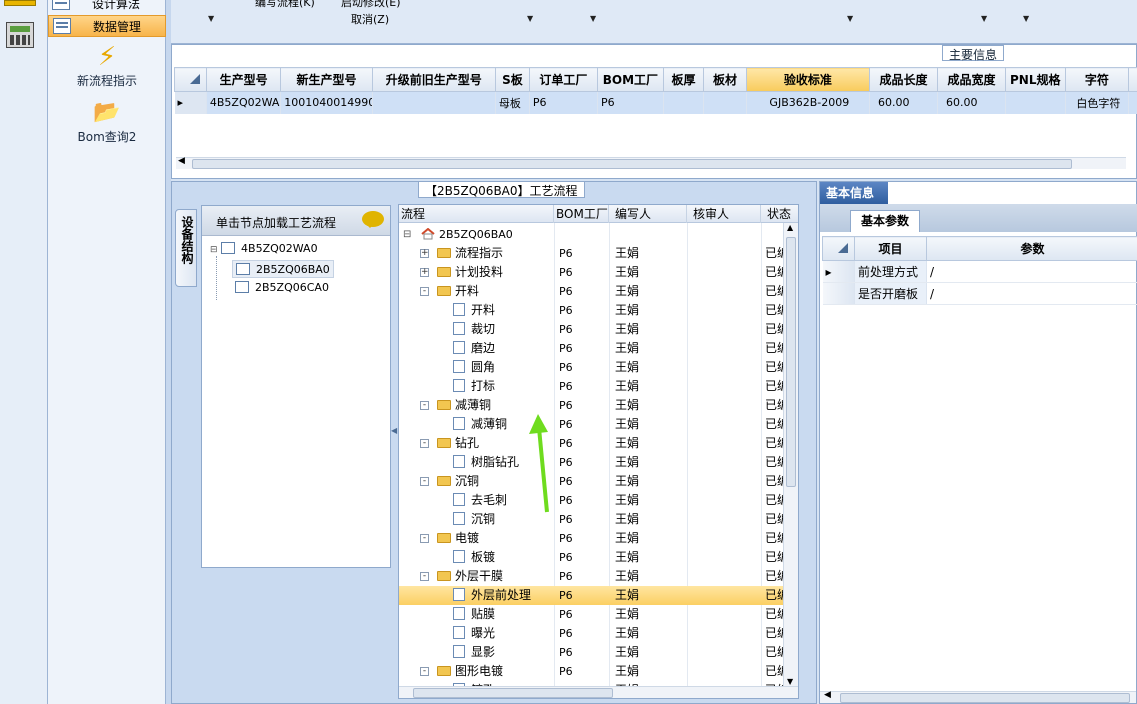  Describe the element at coordinates (591, 538) in the screenshot. I see `process-group-row: - 电镀 P6 王娟 已编写` at that location.